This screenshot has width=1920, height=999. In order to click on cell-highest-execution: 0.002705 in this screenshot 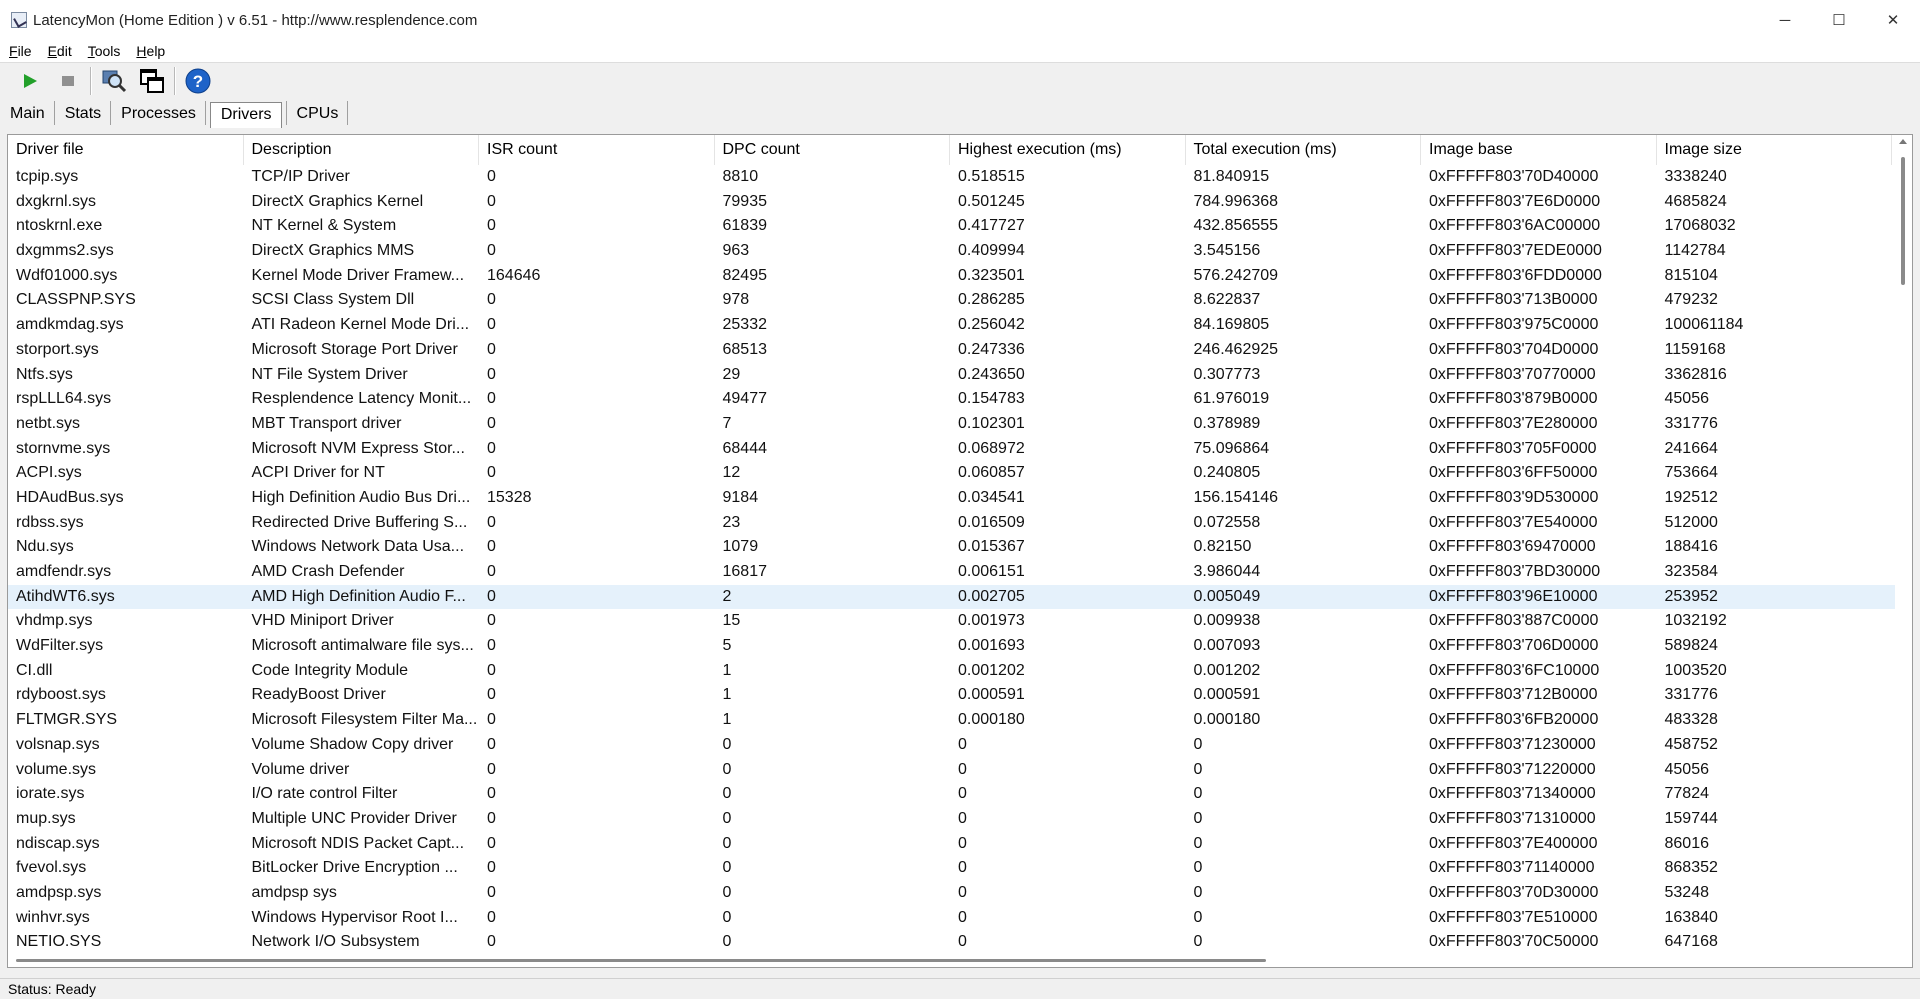, I will do `click(991, 596)`.